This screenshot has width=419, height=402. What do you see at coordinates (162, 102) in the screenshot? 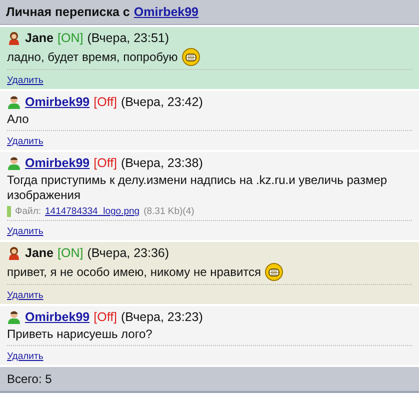
I see `message-time: (Вчера, 23:42)` at bounding box center [162, 102].